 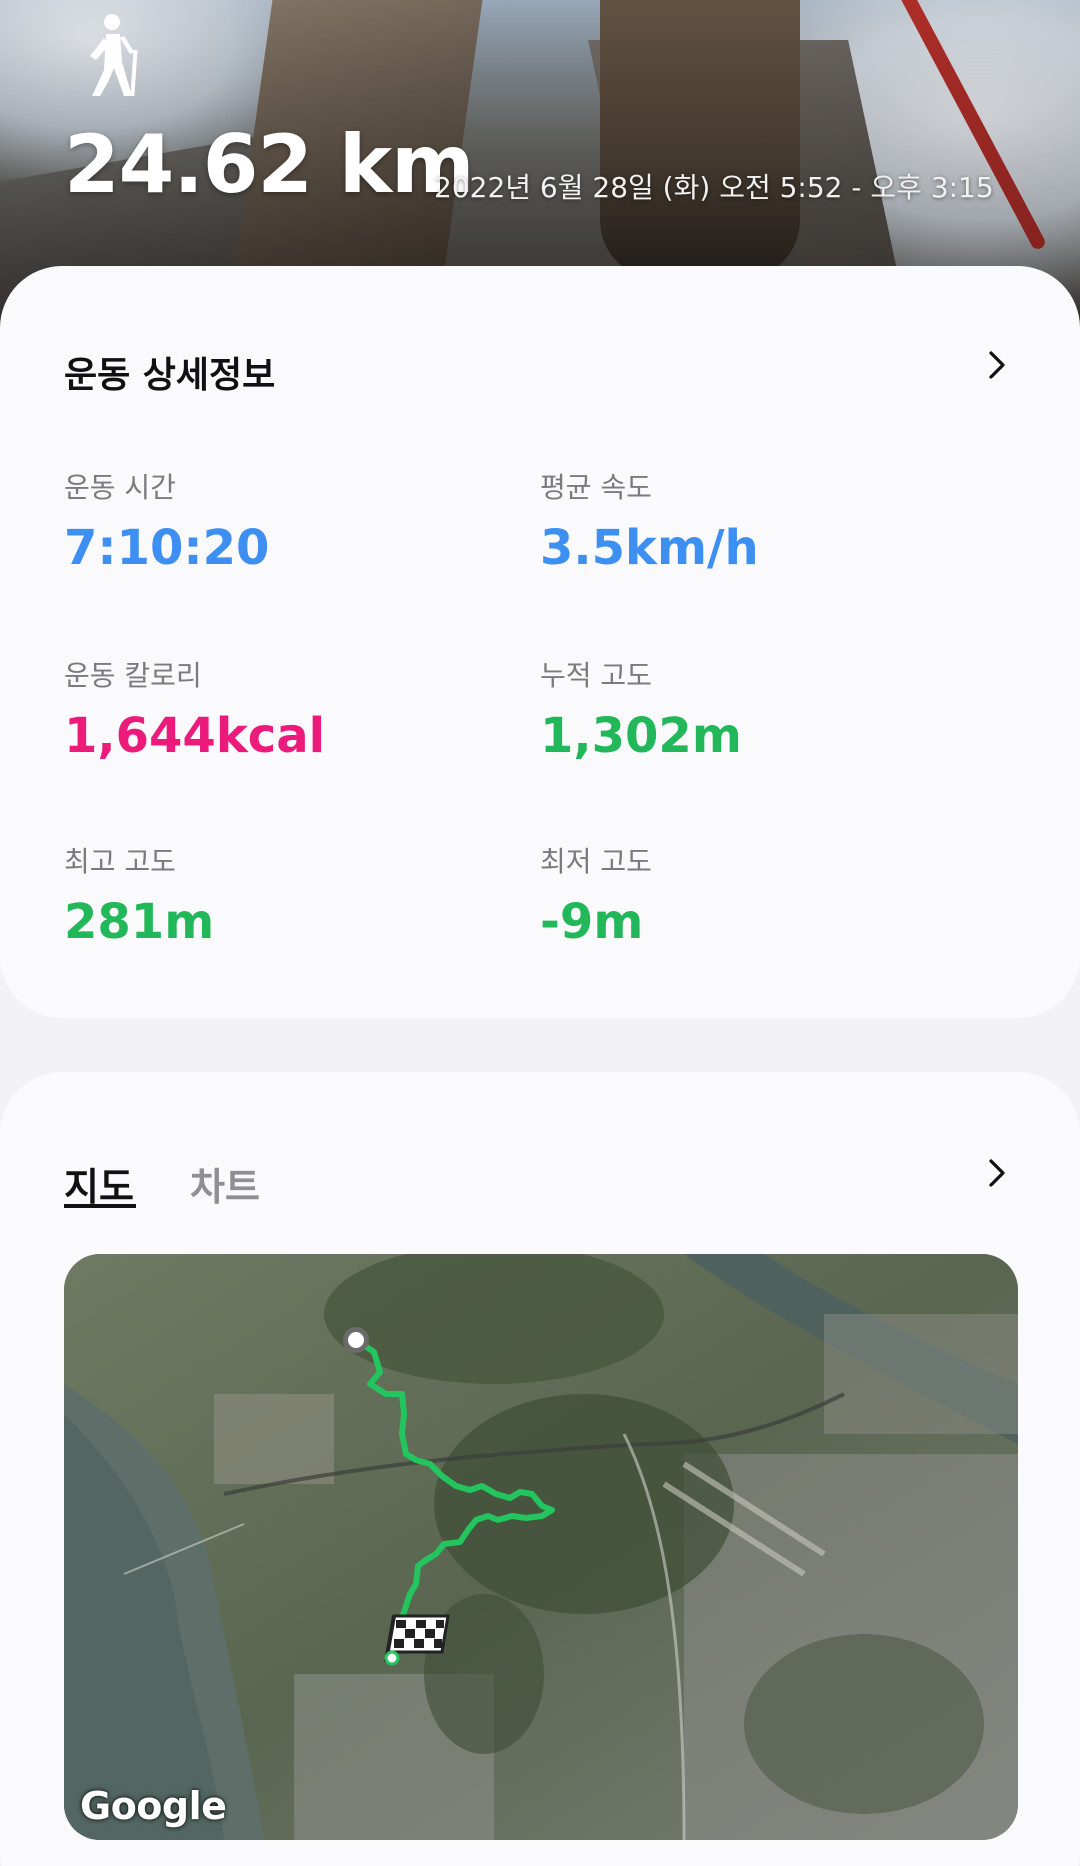 What do you see at coordinates (596, 675) in the screenshot?
I see `stat-label: 누적 고도` at bounding box center [596, 675].